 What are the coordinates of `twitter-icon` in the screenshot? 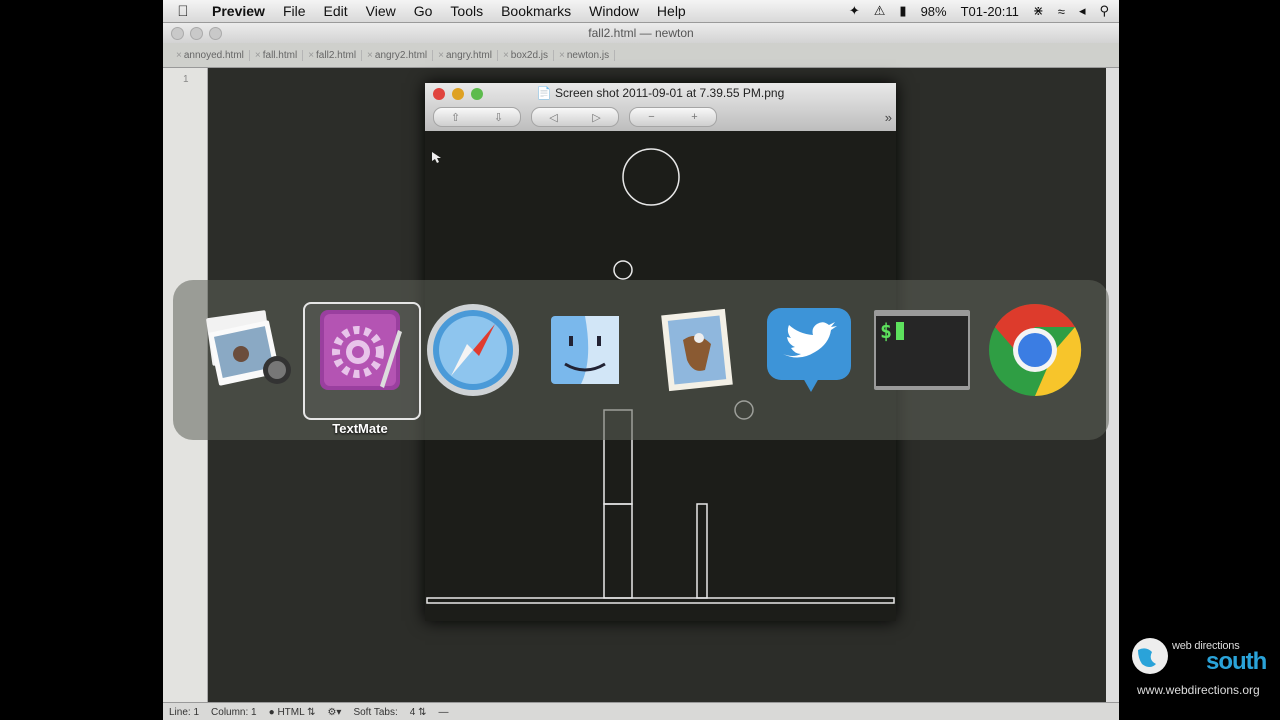 It's located at (809, 350).